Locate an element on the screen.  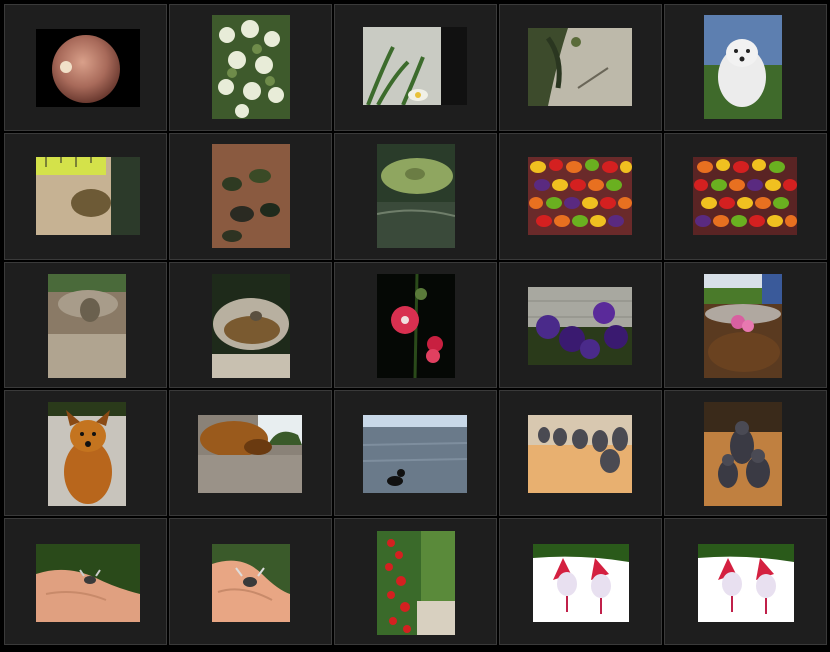
water-frogs-icon is located at coordinates (251, 196).